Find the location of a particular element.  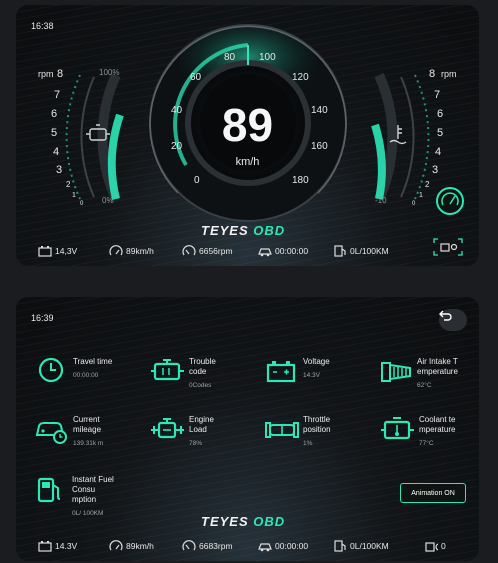

throttle-position-item: Throttle position 1% is located at coordinates (303, 431).